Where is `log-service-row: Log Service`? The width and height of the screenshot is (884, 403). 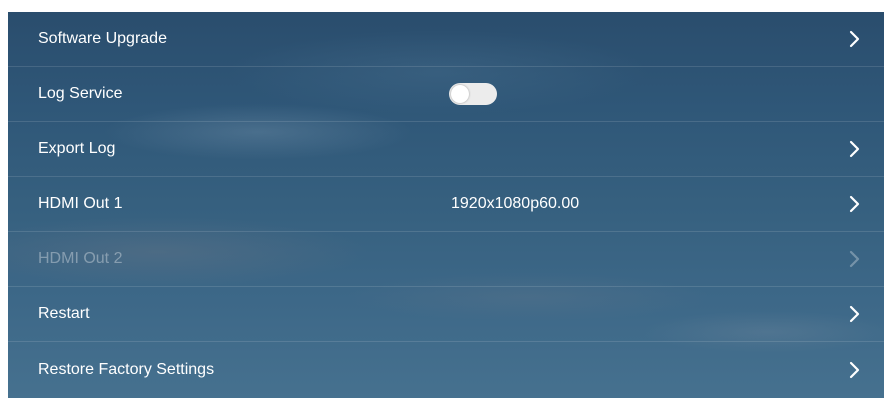 log-service-row: Log Service is located at coordinates (446, 94).